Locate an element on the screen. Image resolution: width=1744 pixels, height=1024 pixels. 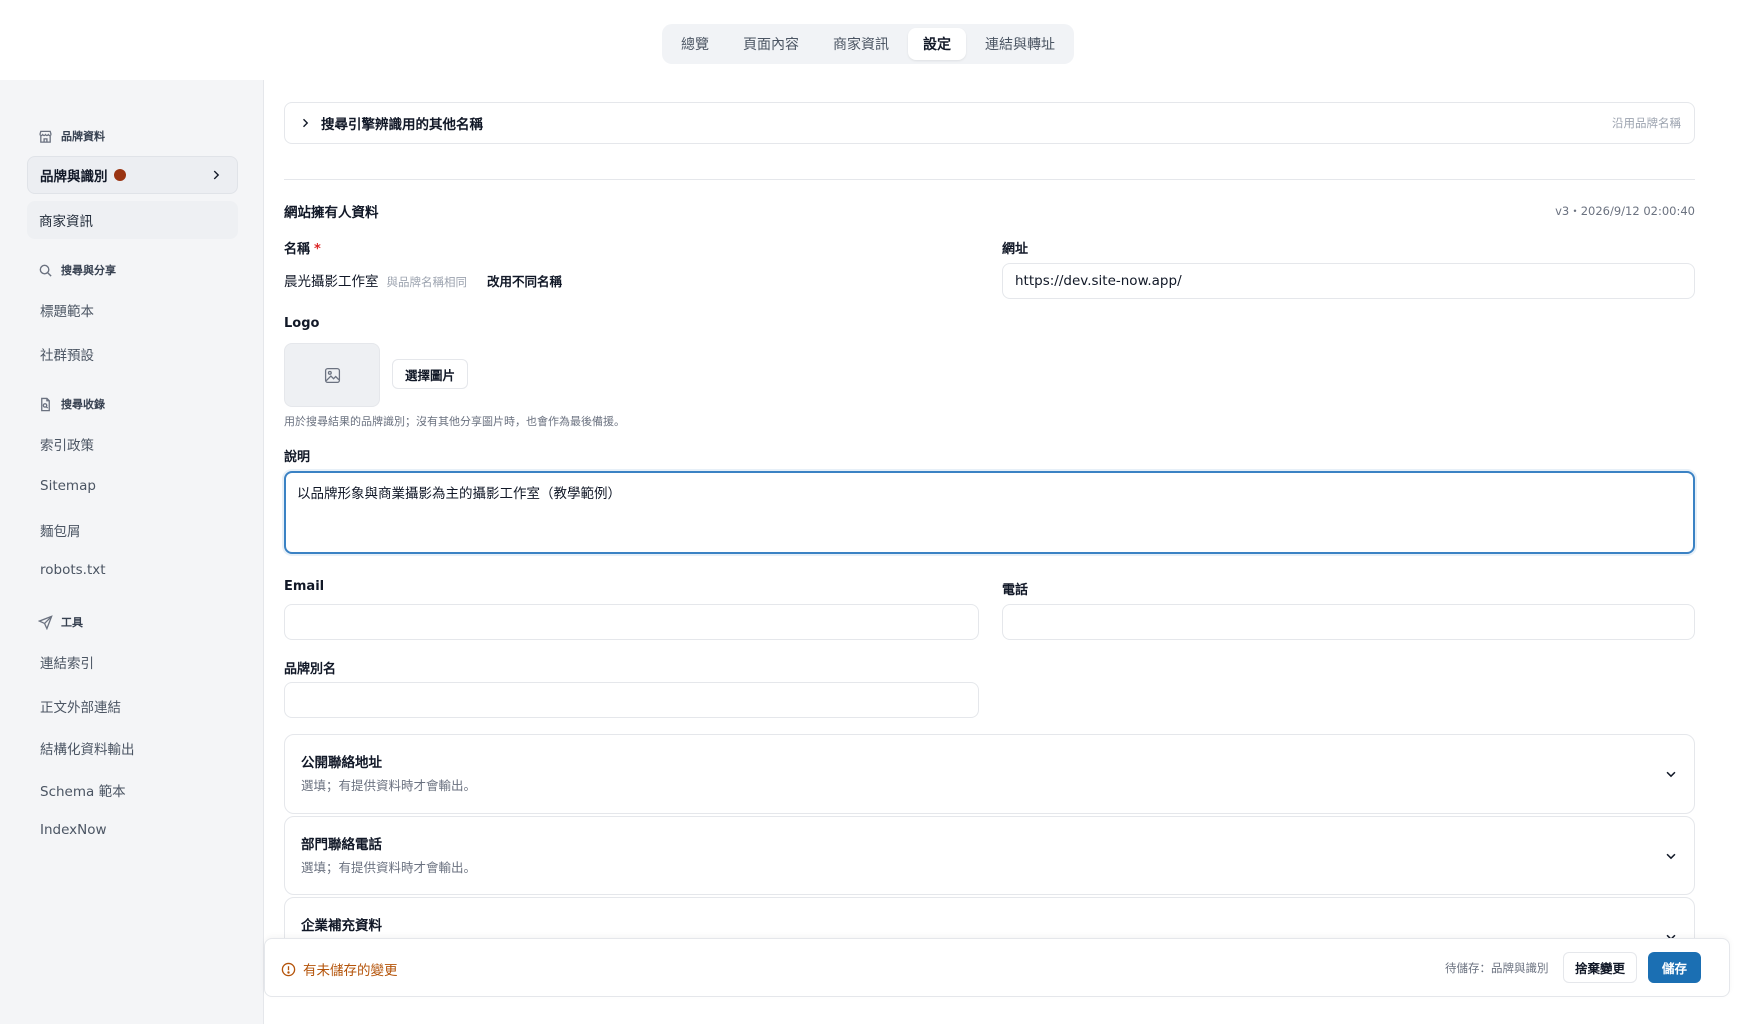
phone-input is located at coordinates (1348, 622).